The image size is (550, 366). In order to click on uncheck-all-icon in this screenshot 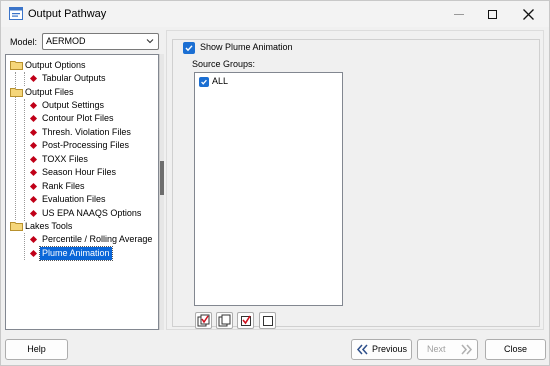, I will do `click(224, 320)`.